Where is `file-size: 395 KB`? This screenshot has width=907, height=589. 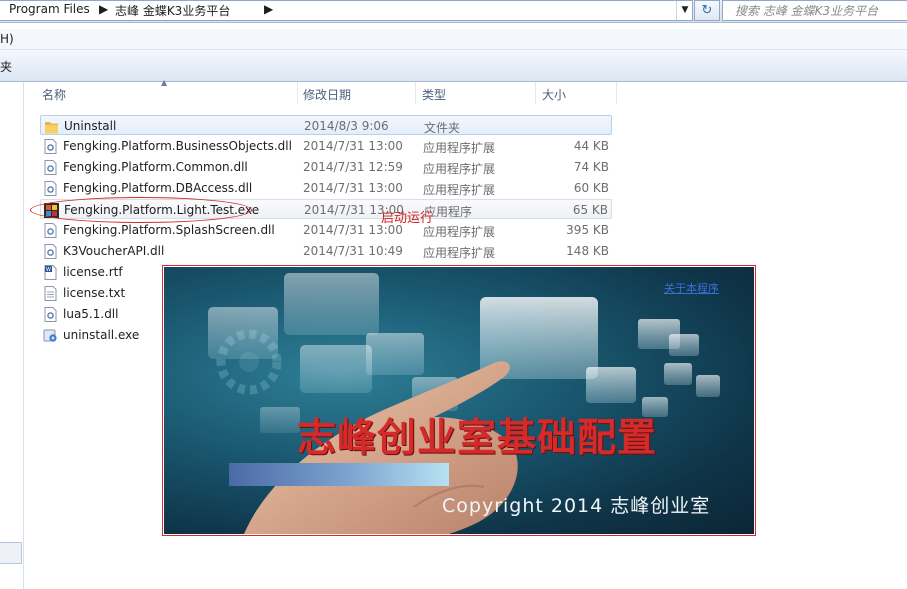
file-size: 395 KB is located at coordinates (587, 230).